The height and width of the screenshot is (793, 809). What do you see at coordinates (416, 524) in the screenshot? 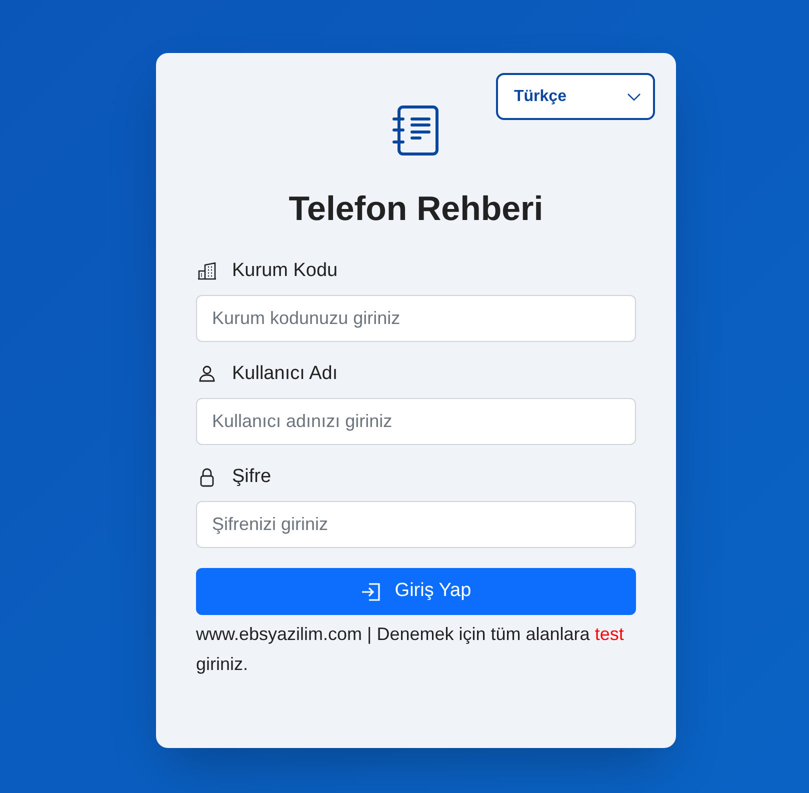
I see `input-field: Şifrenizi giriniz` at bounding box center [416, 524].